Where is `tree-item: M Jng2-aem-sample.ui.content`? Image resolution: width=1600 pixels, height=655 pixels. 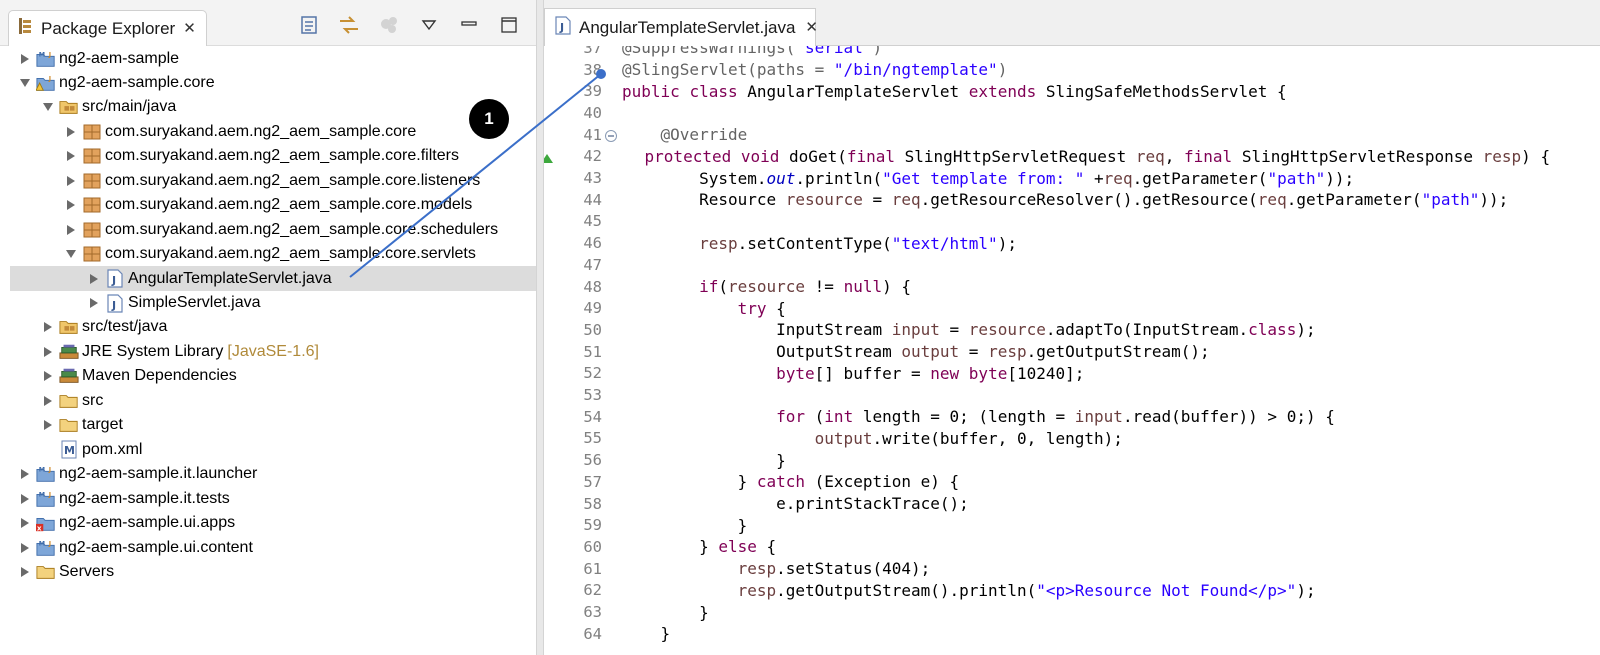 tree-item: M Jng2-aem-sample.ui.content is located at coordinates (268, 547).